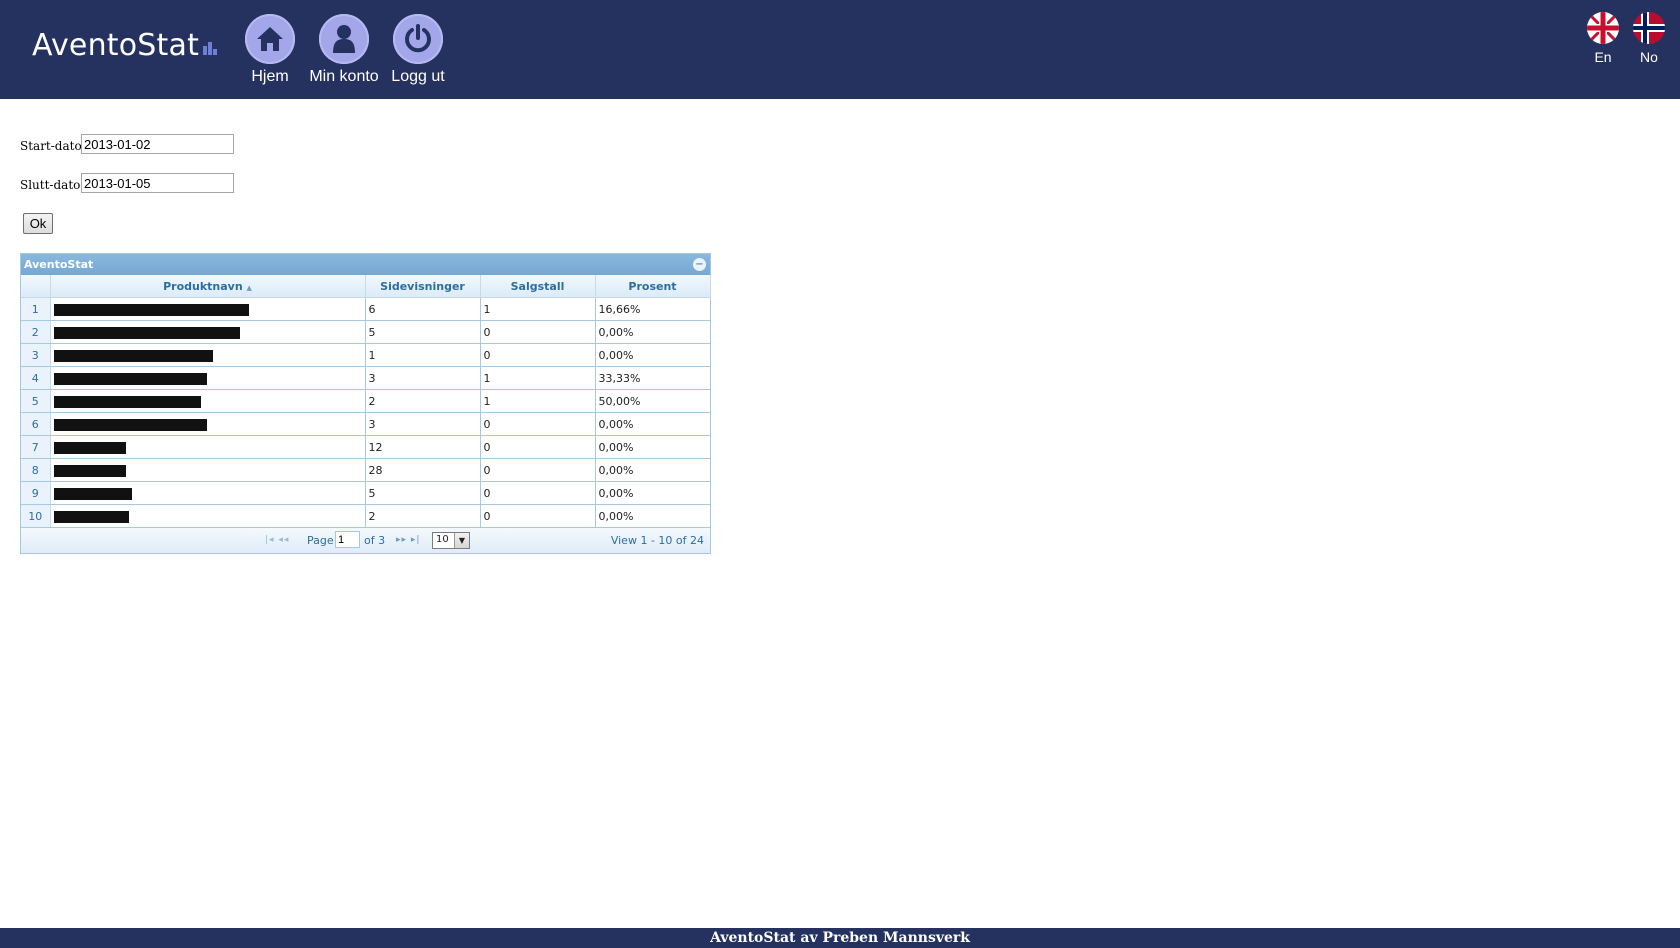 The height and width of the screenshot is (948, 1680). What do you see at coordinates (442, 539) in the screenshot?
I see `rows-per-page-value: 10` at bounding box center [442, 539].